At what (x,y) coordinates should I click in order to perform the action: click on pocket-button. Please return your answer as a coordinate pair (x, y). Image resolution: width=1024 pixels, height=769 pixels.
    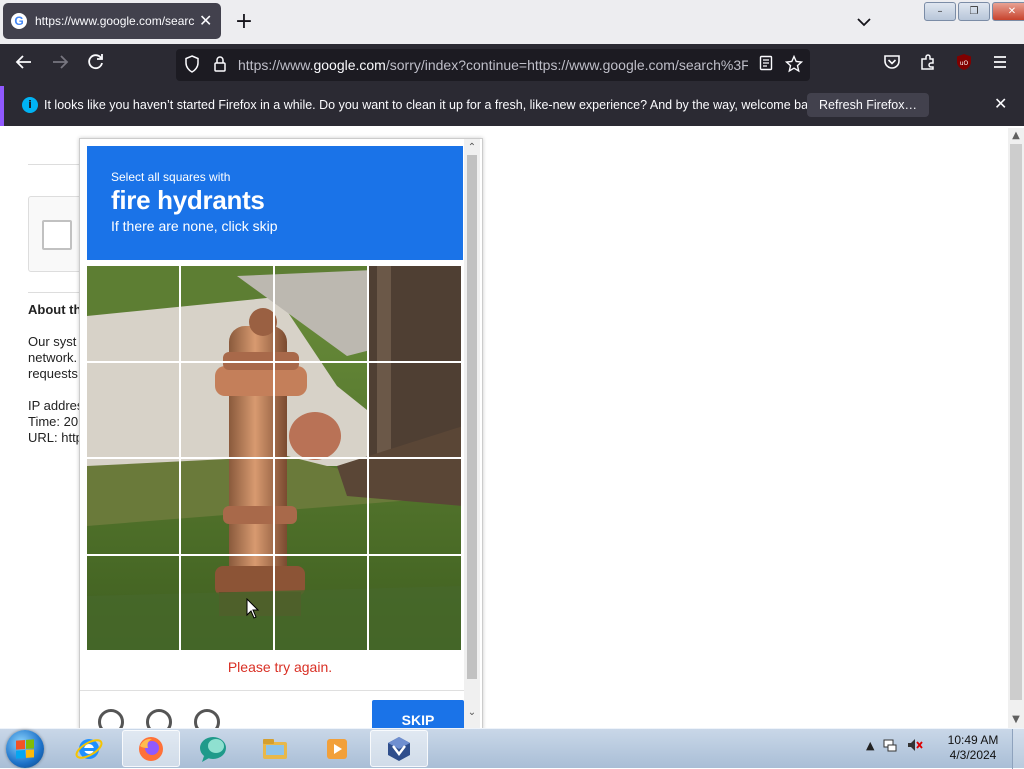
    Looking at the image, I should click on (892, 65).